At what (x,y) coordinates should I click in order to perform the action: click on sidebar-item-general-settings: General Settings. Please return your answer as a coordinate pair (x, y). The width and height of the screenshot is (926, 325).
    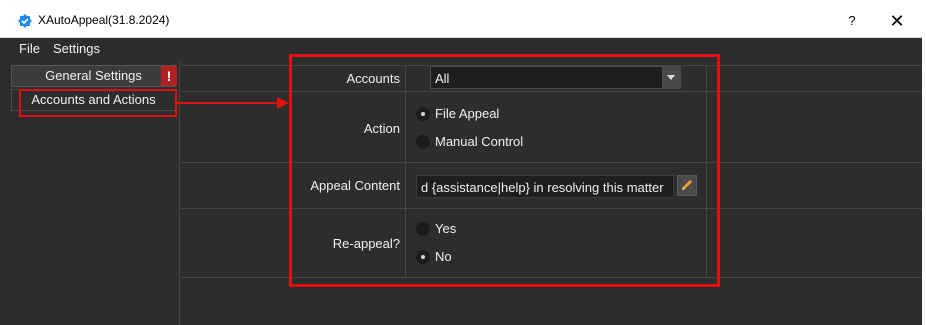
    Looking at the image, I should click on (93, 76).